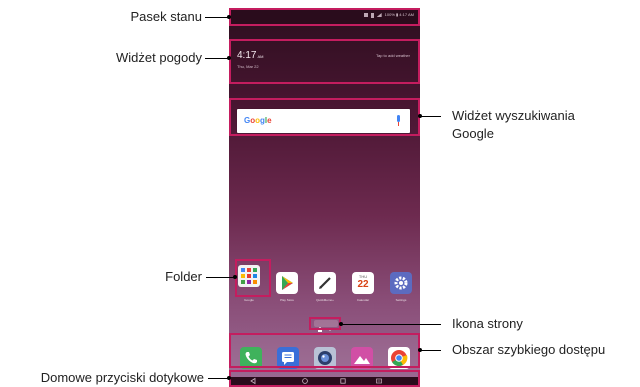  I want to click on callout-home-touch-buttons: Domowe przyciski dotykowe, so click(122, 377).